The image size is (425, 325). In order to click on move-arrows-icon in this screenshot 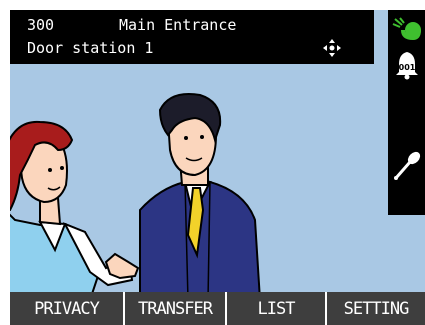, I will do `click(332, 48)`.